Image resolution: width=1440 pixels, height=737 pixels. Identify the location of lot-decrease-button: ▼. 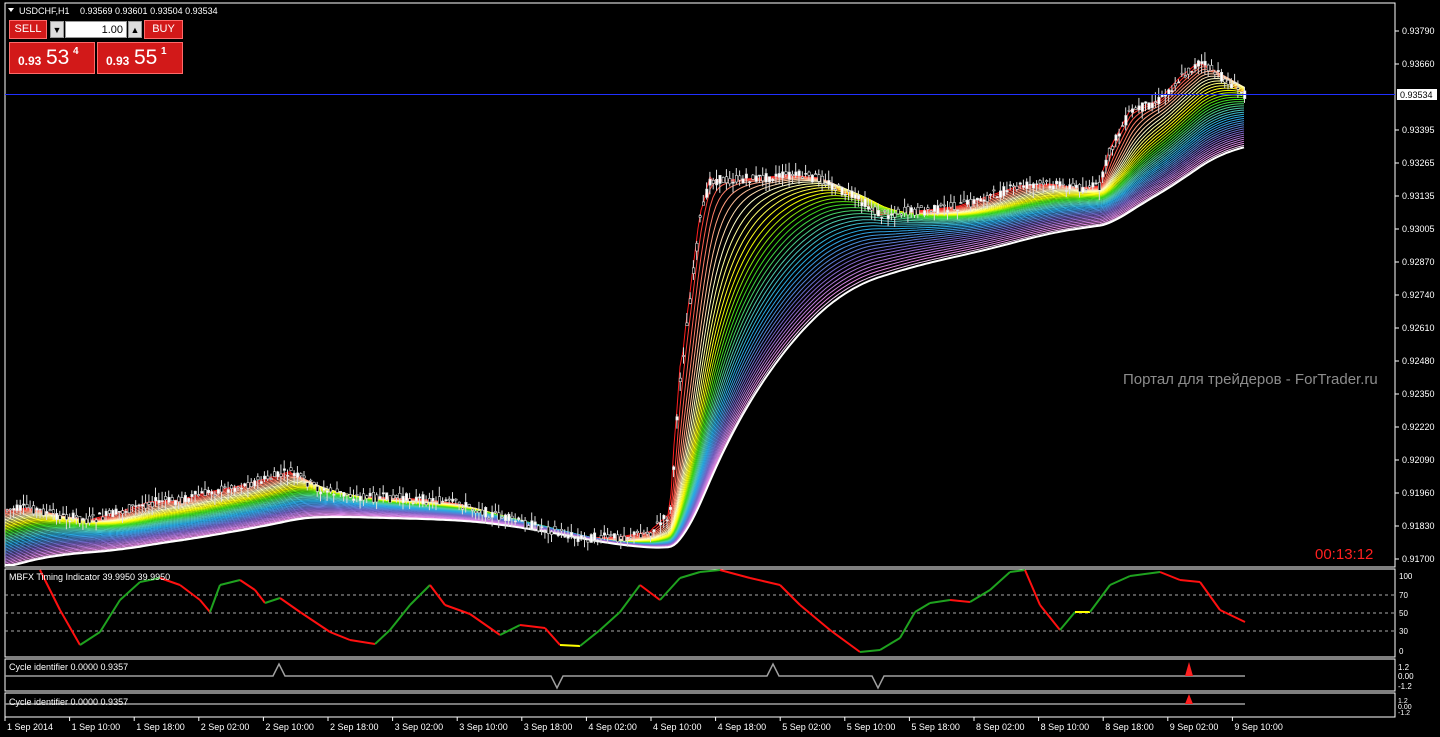
(57, 29).